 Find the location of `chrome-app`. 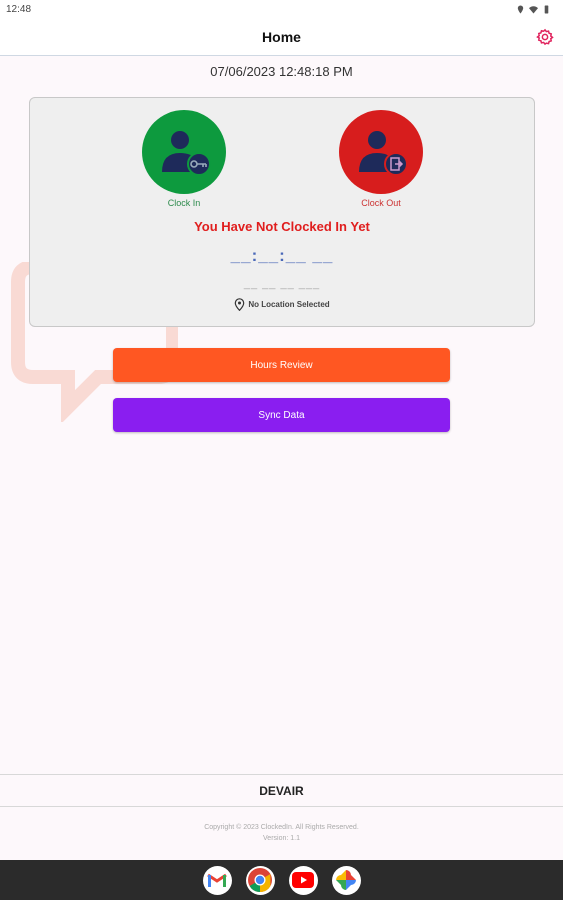

chrome-app is located at coordinates (260, 880).